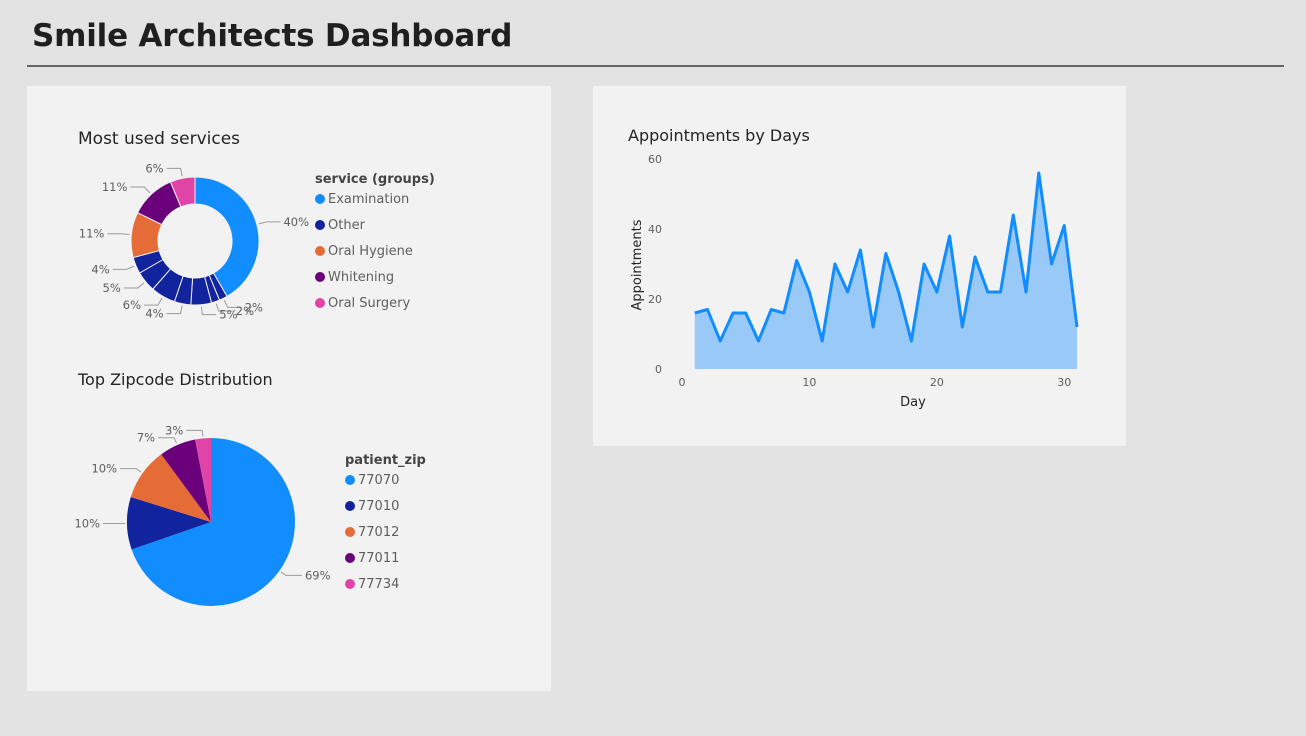 The height and width of the screenshot is (736, 1306). Describe the element at coordinates (369, 303) in the screenshot. I see `services-legend-label: Oral Surgery` at that location.